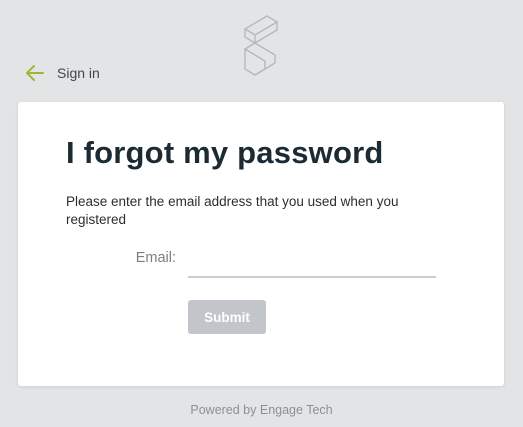 The width and height of the screenshot is (523, 427). I want to click on email-field, so click(312, 263).